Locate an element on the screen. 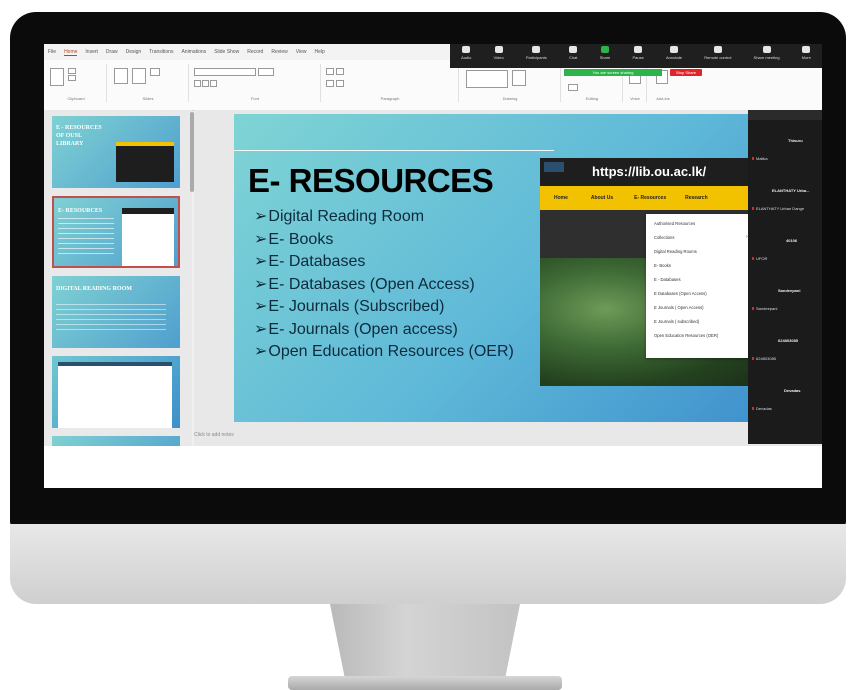  underline-icon is located at coordinates (213, 83).